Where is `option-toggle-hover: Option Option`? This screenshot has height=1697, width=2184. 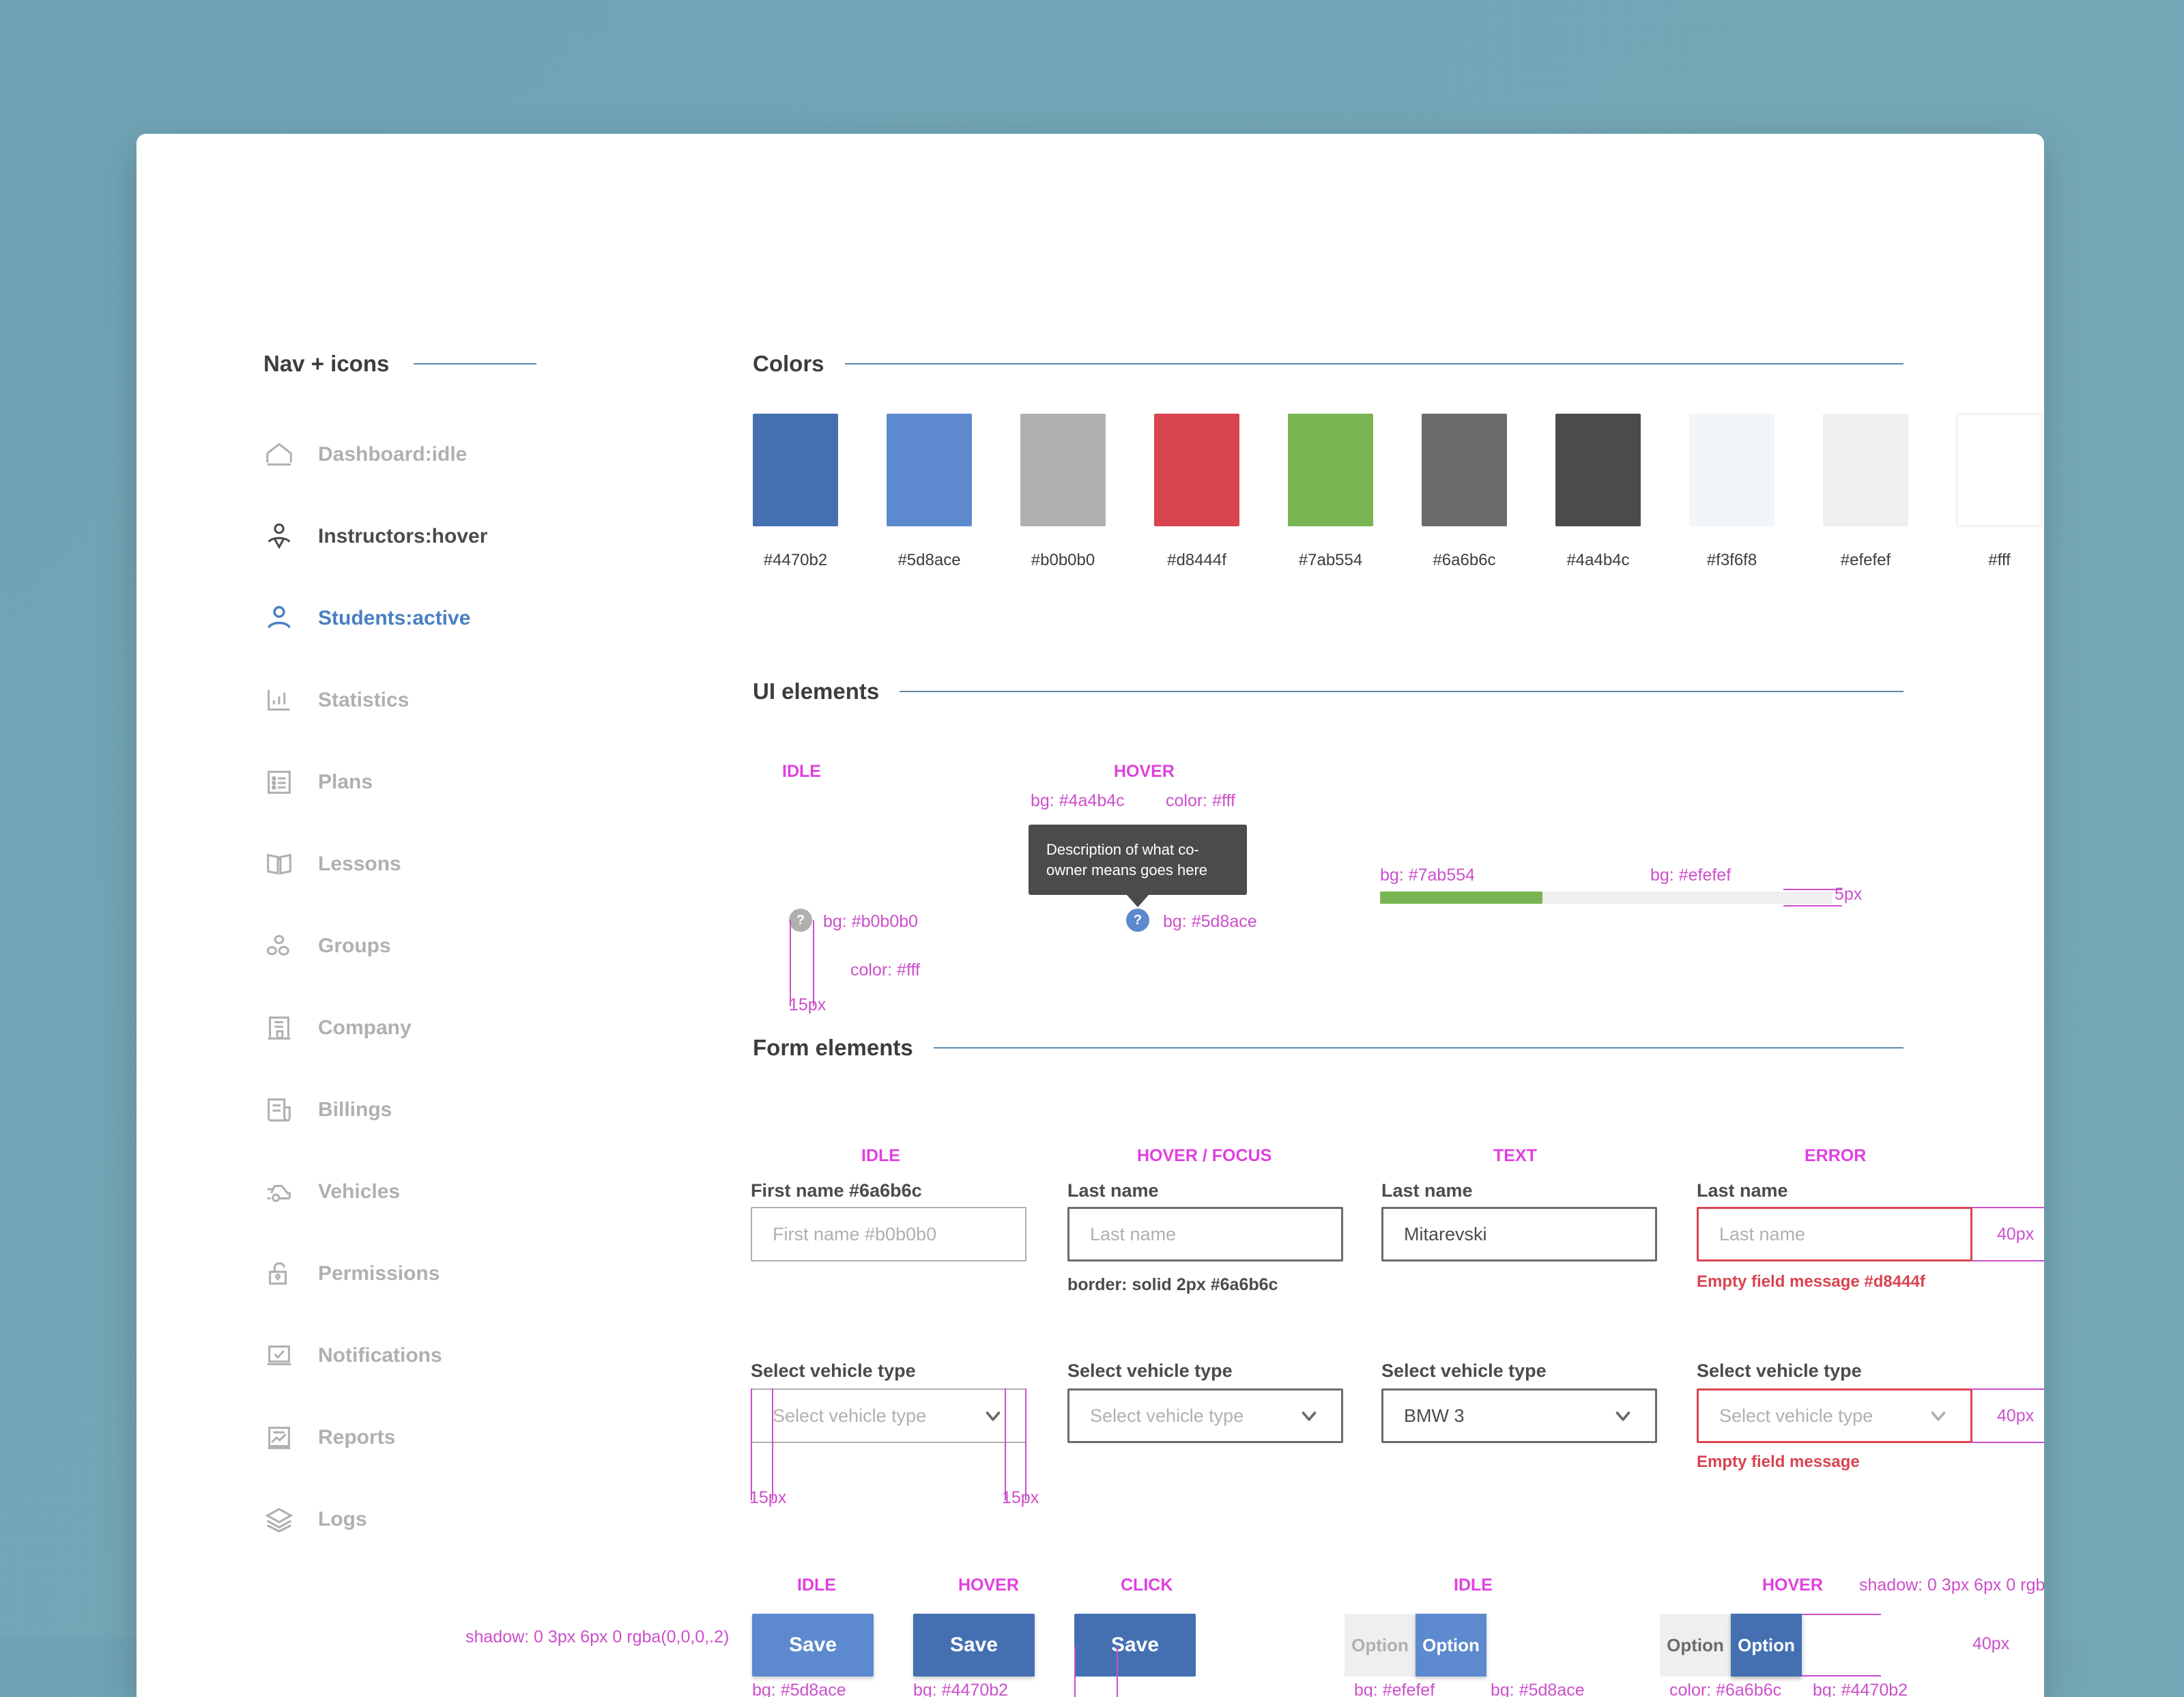 option-toggle-hover: Option Option is located at coordinates (1731, 1645).